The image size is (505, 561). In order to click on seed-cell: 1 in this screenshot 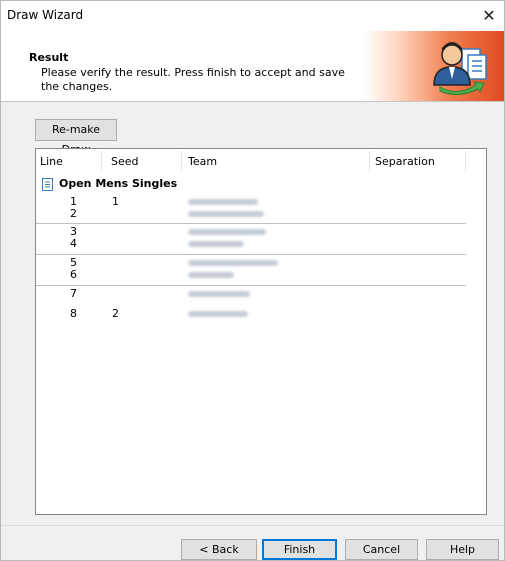, I will do `click(115, 201)`.